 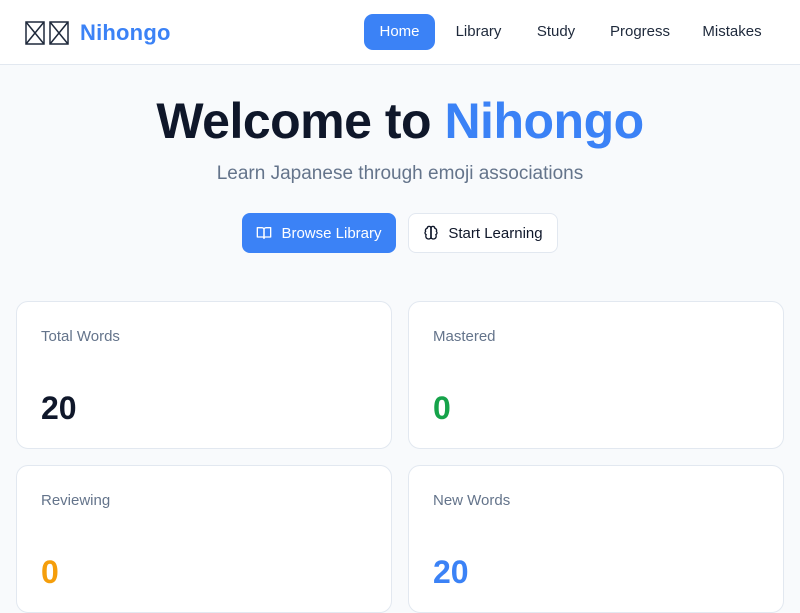 What do you see at coordinates (76, 500) in the screenshot?
I see `stat-label: Reviewing` at bounding box center [76, 500].